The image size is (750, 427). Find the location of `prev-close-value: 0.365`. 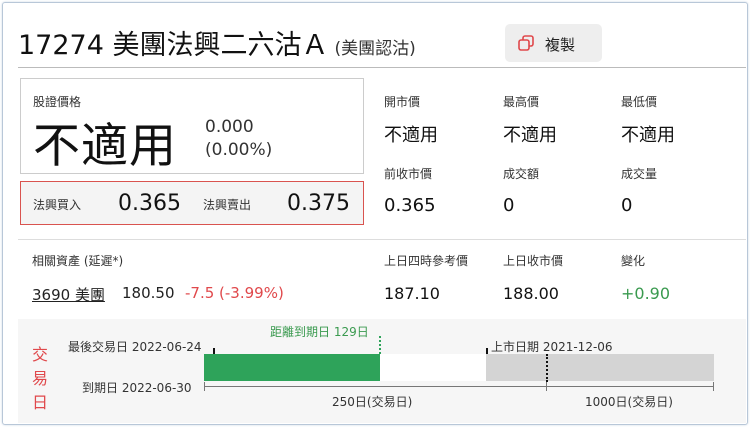

prev-close-value: 0.365 is located at coordinates (410, 205).